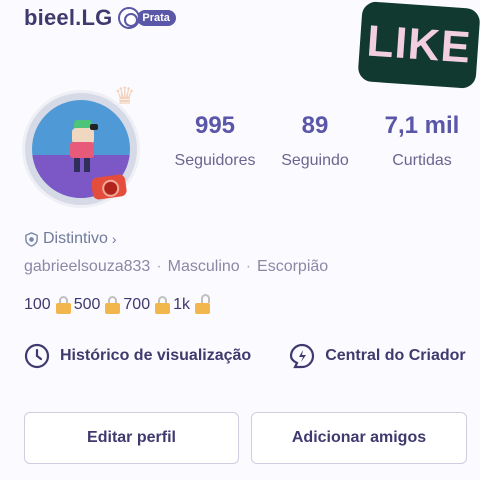 The width and height of the screenshot is (480, 480). What do you see at coordinates (37, 304) in the screenshot?
I see `milestone-value: 100` at bounding box center [37, 304].